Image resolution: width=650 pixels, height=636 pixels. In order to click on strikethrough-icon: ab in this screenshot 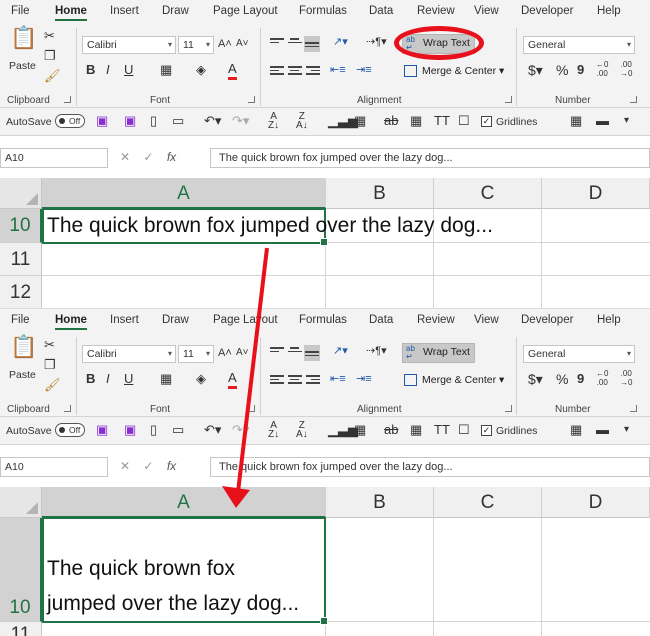, I will do `click(391, 121)`.